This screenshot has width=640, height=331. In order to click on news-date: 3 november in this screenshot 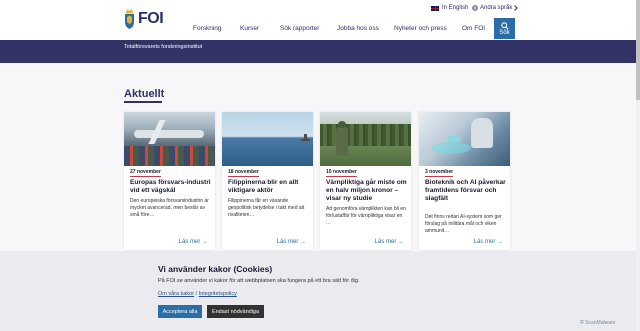, I will do `click(439, 173)`.